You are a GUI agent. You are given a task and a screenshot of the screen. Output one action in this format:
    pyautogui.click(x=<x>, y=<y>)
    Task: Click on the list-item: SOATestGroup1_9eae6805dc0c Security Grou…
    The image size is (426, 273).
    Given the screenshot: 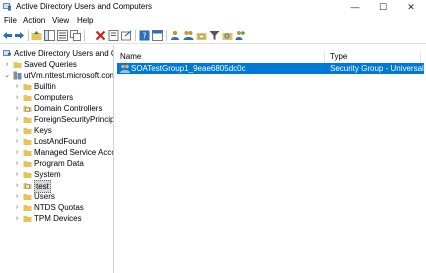 What is the action you would take?
    pyautogui.click(x=270, y=68)
    